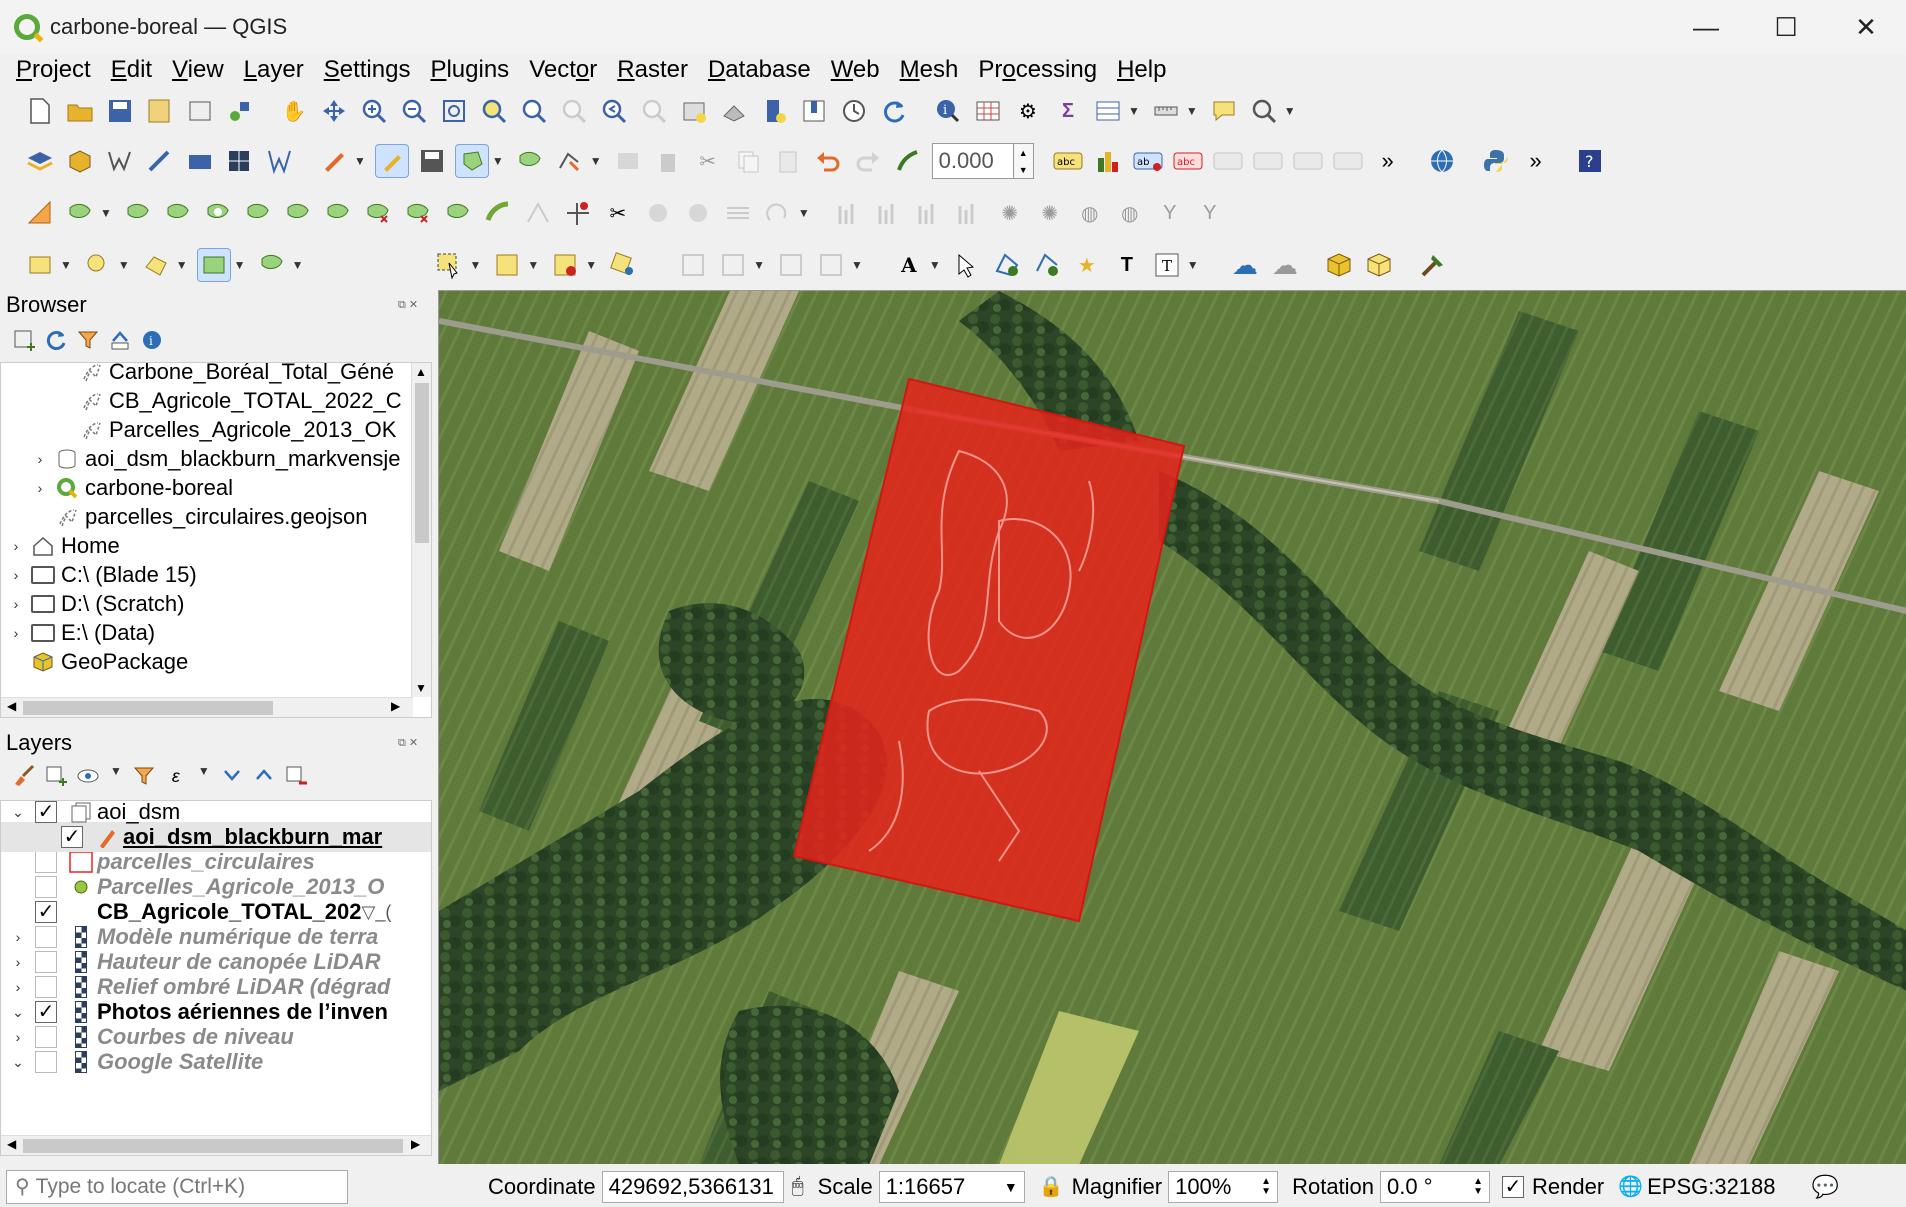 Image resolution: width=1906 pixels, height=1207 pixels. I want to click on circle-tool-icon-1: ◍, so click(1090, 213).